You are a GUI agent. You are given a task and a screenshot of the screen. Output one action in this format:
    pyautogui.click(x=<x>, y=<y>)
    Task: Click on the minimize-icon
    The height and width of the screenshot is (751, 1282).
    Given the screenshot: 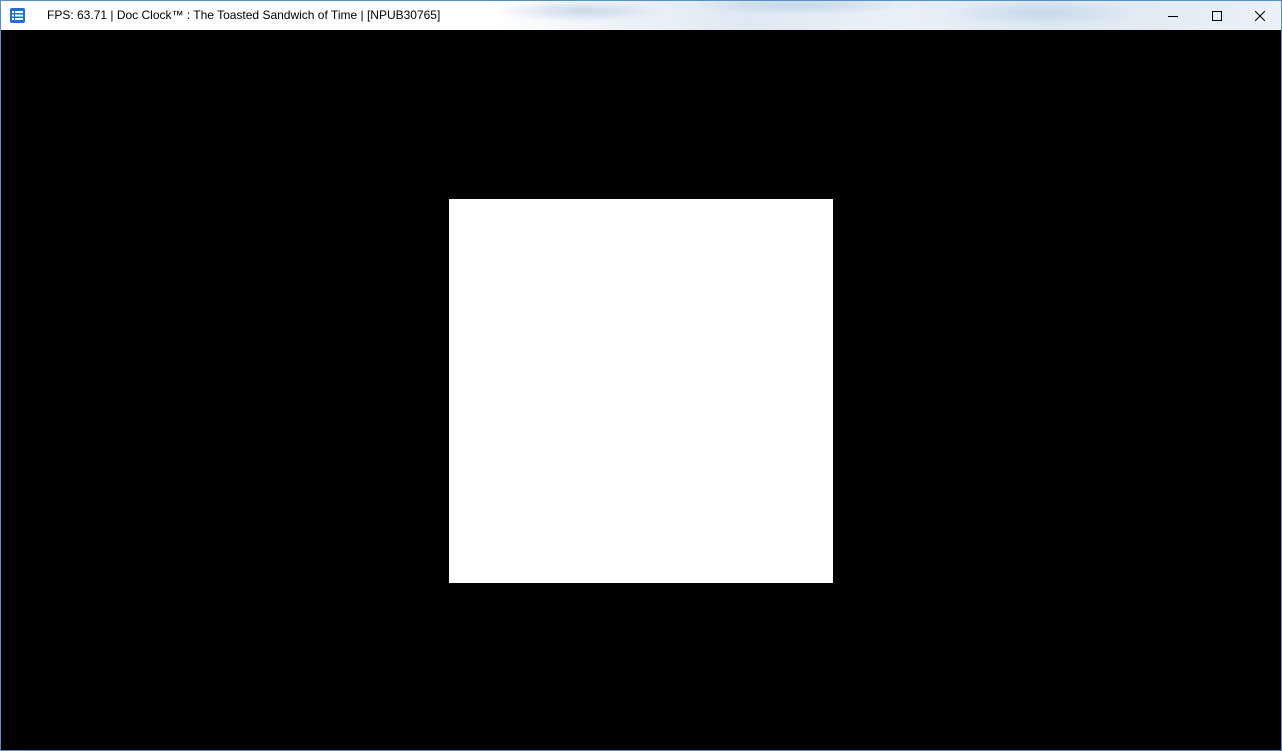 What is the action you would take?
    pyautogui.click(x=1172, y=16)
    